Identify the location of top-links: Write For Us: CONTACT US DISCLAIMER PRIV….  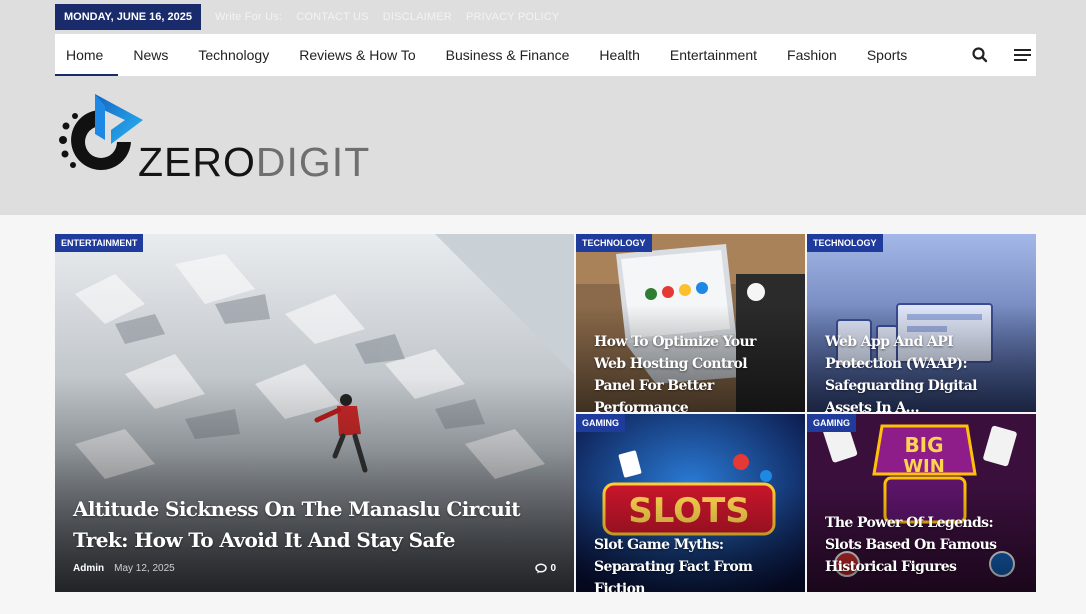
(394, 17).